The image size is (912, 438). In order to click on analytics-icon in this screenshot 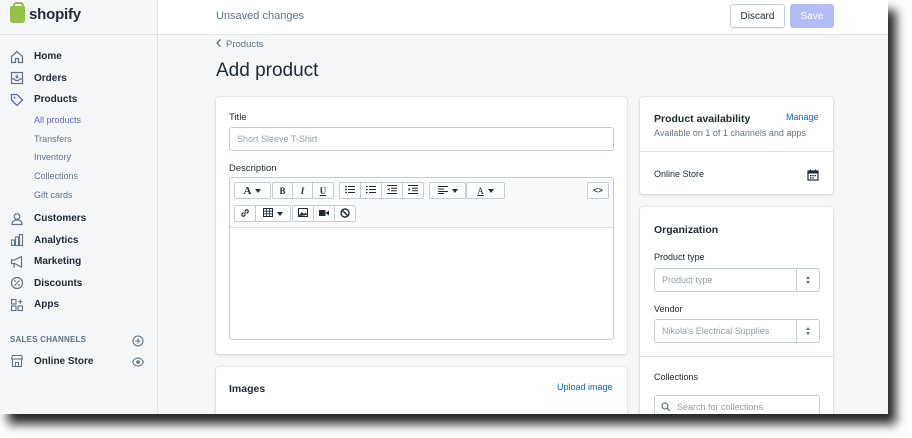, I will do `click(17, 240)`.